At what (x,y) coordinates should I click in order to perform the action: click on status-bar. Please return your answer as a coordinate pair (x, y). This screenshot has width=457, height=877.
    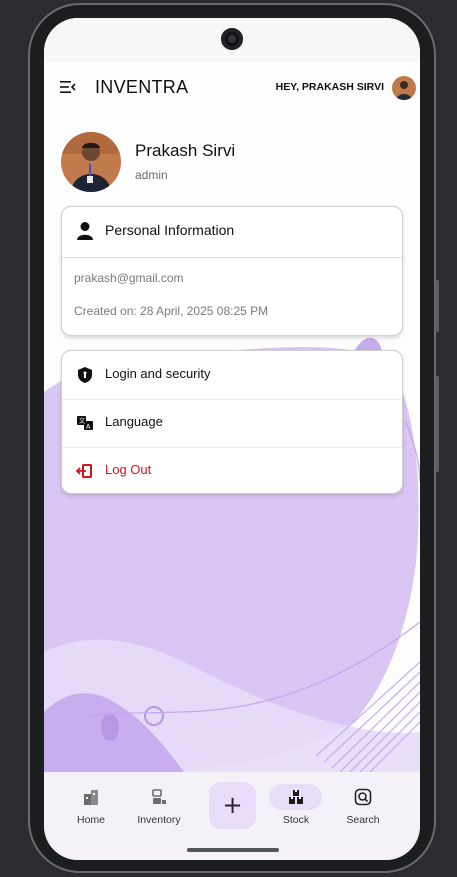
    Looking at the image, I should click on (232, 40).